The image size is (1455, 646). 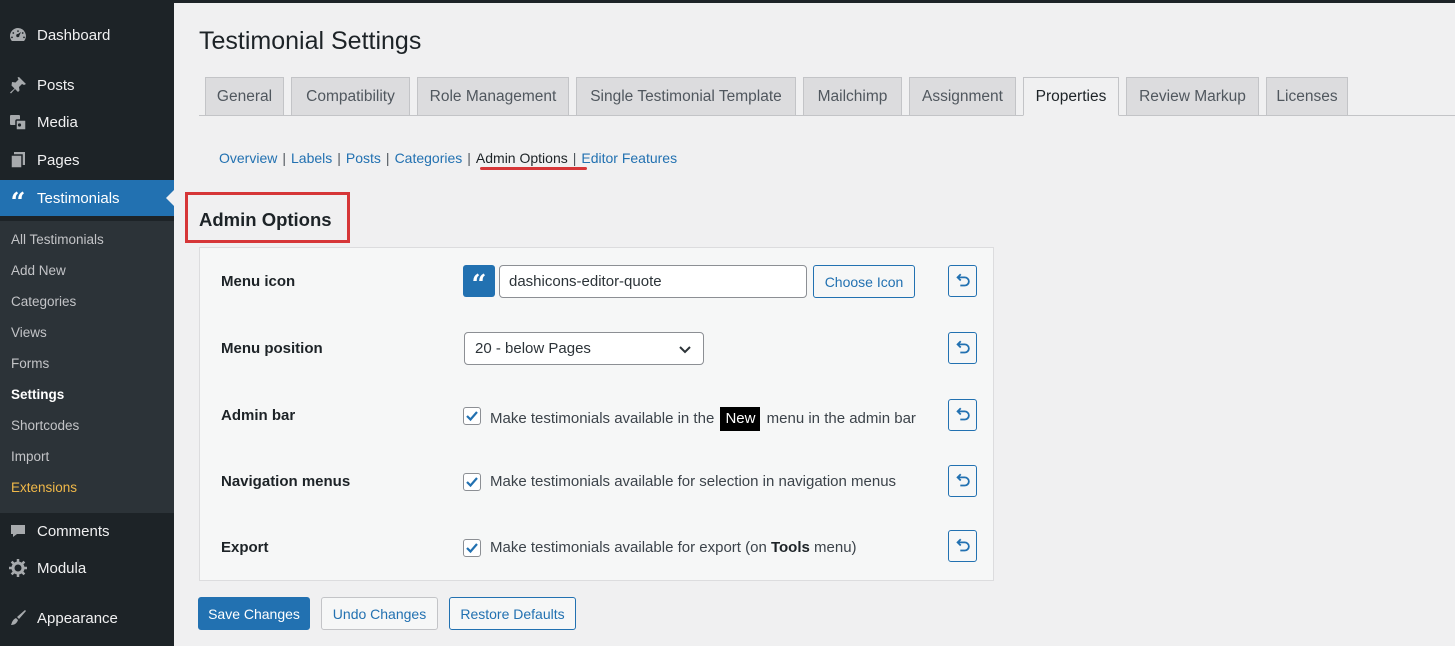 What do you see at coordinates (87, 160) in the screenshot?
I see `menu-item-pages: Pages` at bounding box center [87, 160].